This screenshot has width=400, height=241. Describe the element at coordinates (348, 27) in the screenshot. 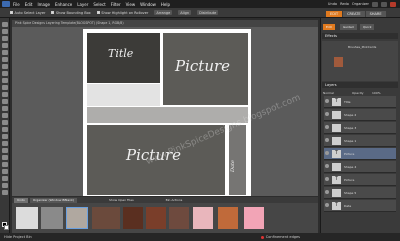

I see `tab-guided: Guided` at that location.